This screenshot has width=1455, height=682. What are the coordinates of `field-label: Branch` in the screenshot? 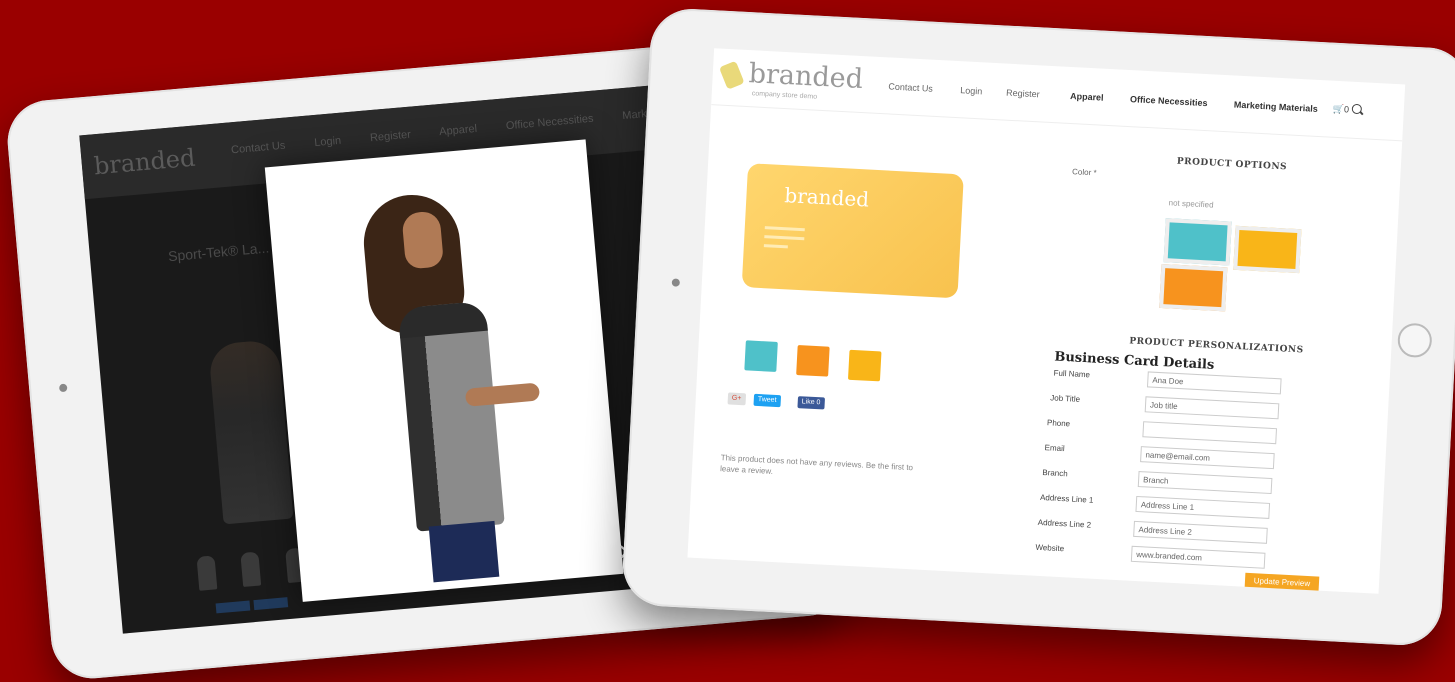 It's located at (1055, 473).